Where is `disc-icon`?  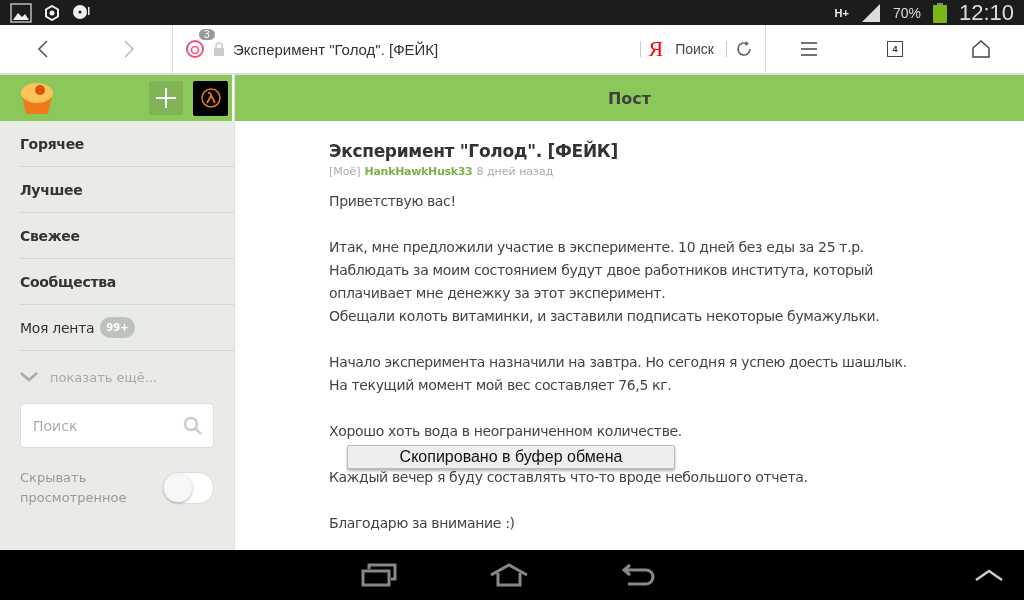
disc-icon is located at coordinates (81, 12).